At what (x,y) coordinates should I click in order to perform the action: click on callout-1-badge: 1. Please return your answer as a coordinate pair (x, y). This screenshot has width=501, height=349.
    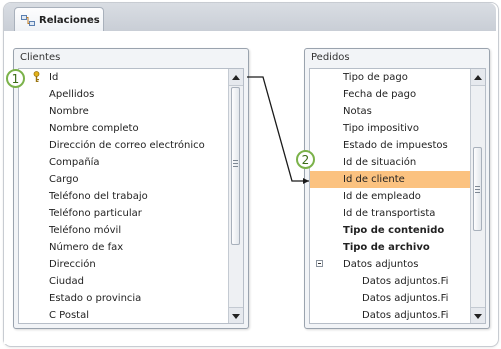
    Looking at the image, I should click on (15, 78).